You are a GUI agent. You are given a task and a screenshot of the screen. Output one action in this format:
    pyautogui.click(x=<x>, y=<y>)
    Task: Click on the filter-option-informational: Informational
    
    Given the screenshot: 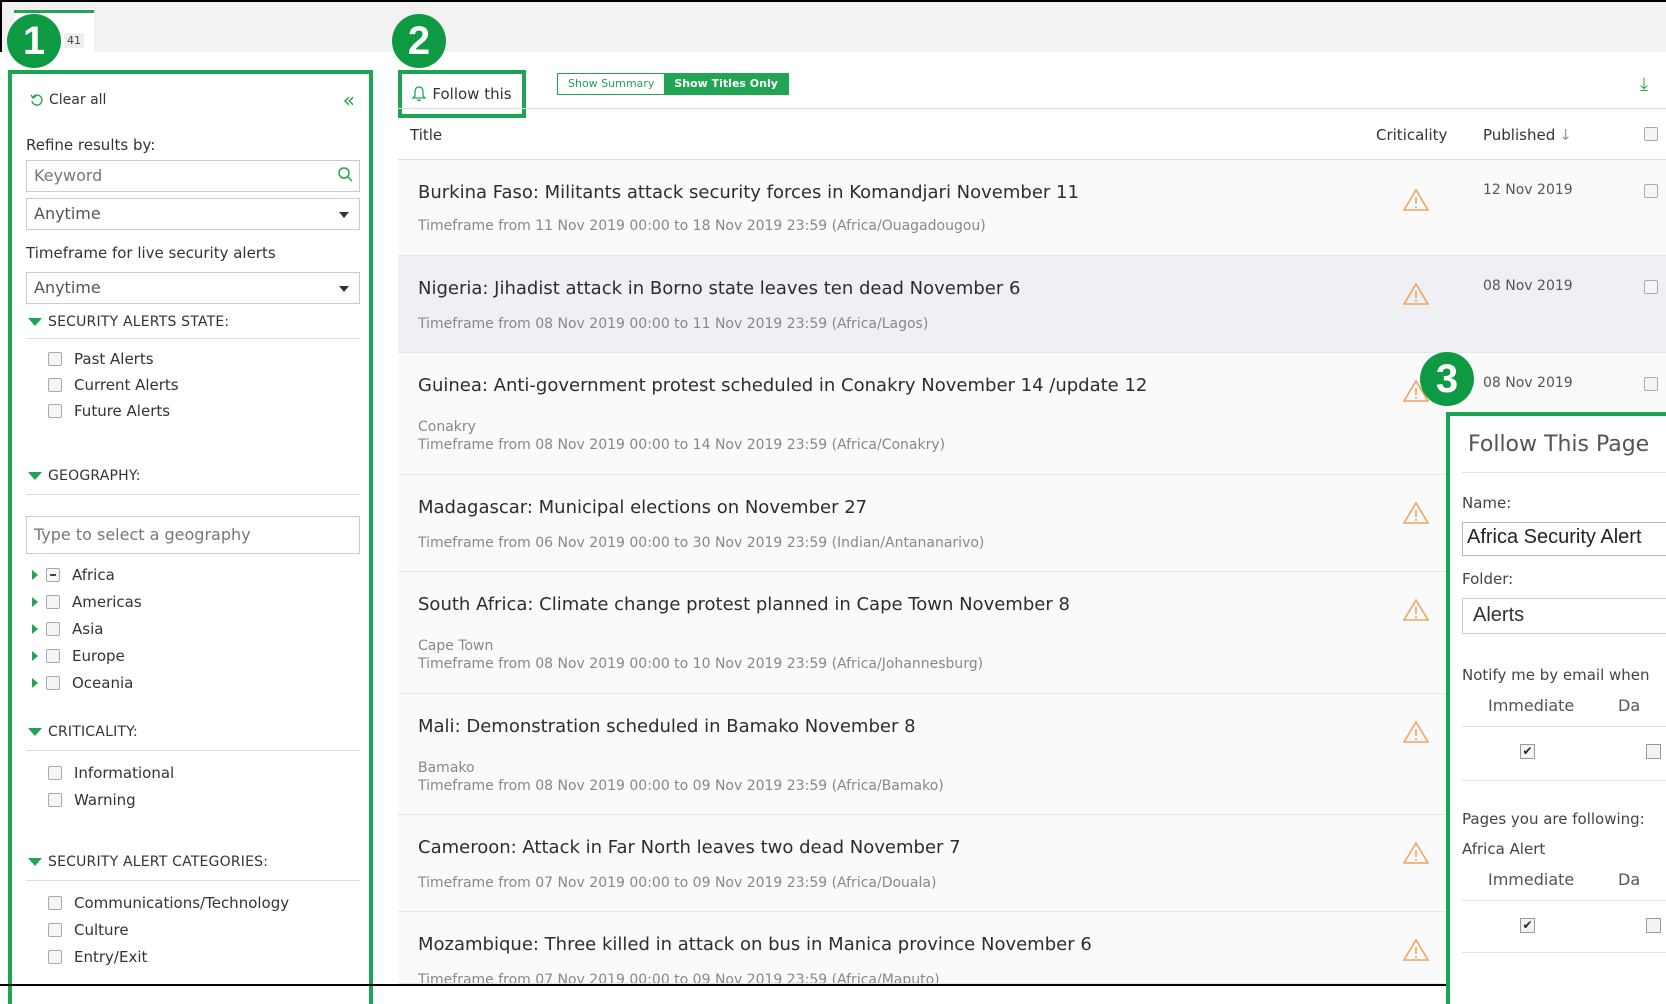 What is the action you would take?
    pyautogui.click(x=111, y=773)
    